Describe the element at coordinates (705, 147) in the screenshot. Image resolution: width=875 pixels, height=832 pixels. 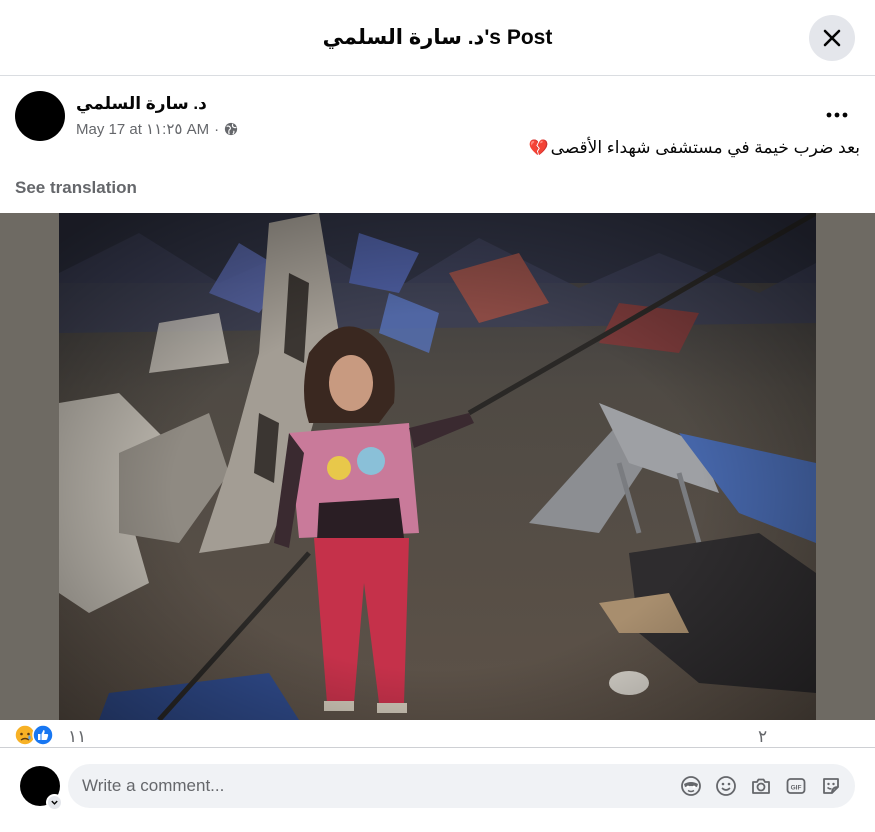
I see `post-text-body: بعد ضرب خيمة في مستشفى شهداء الأقصى` at that location.